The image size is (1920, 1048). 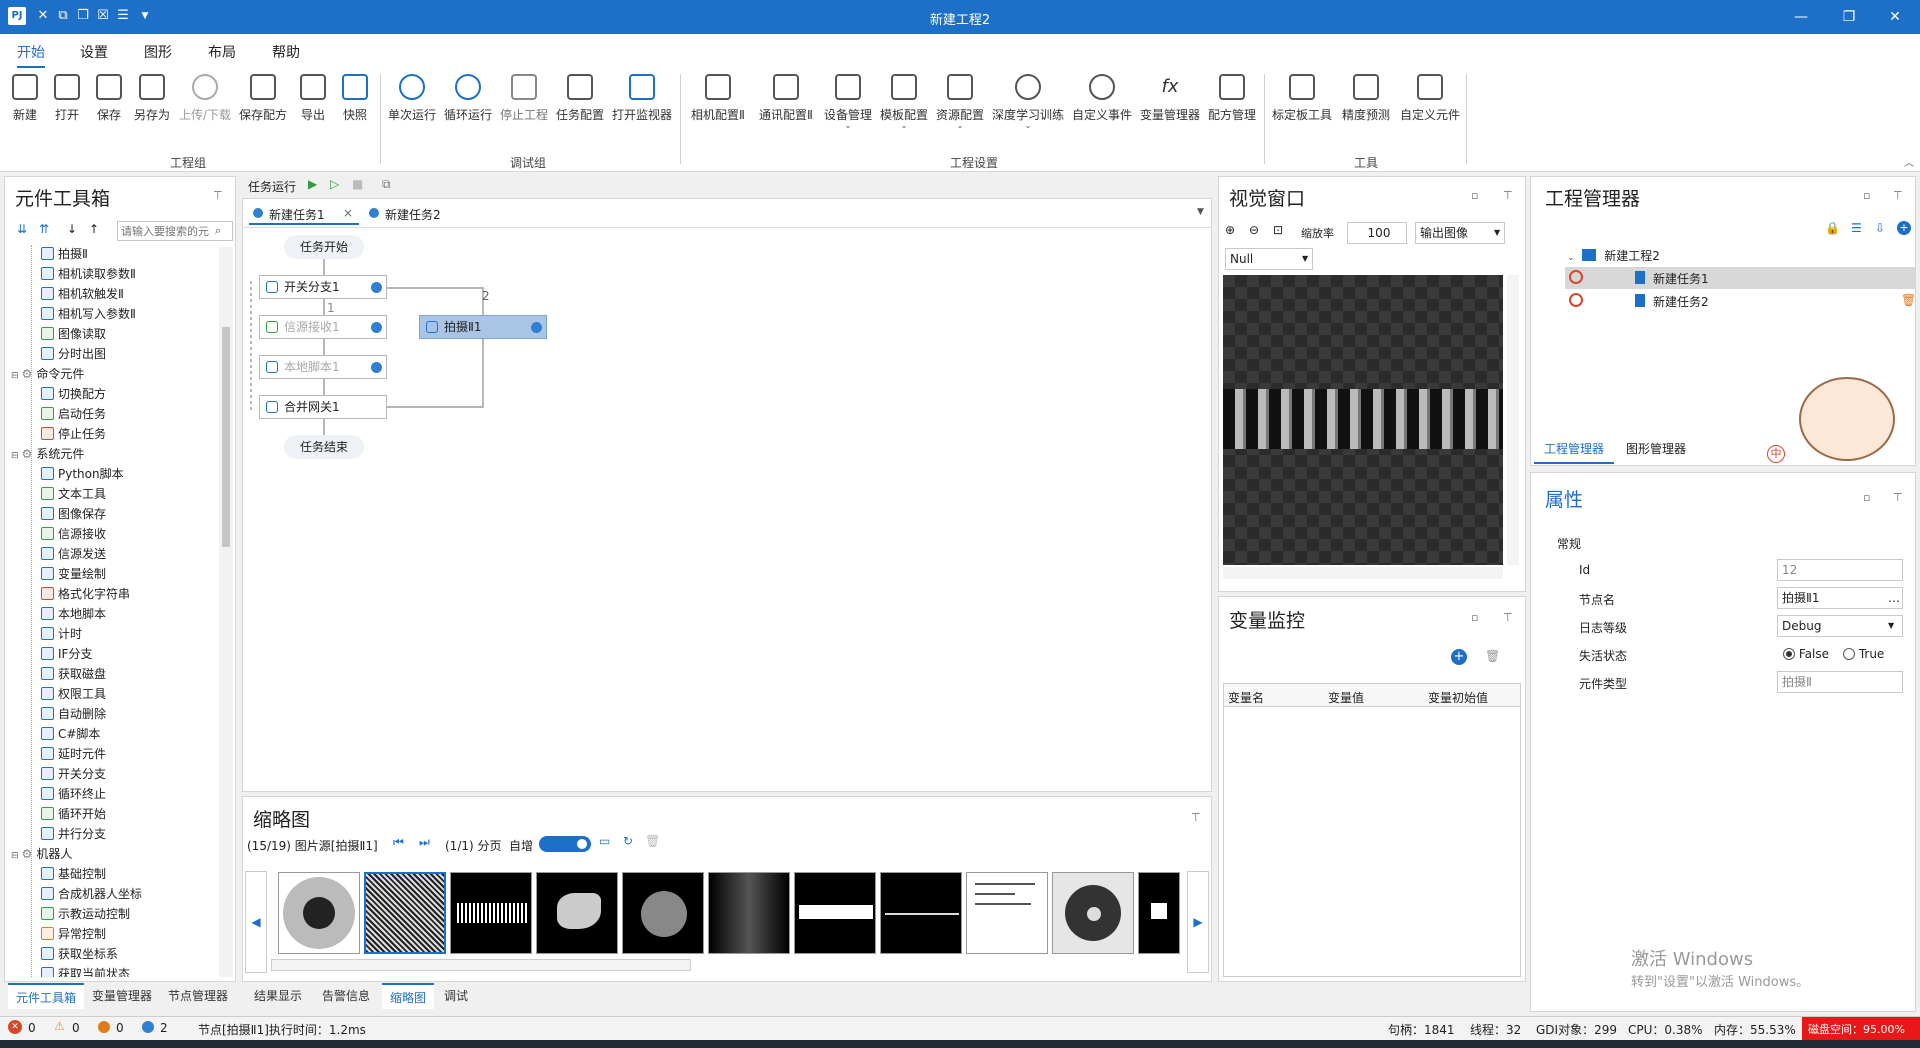 I want to click on last-page-icon: ⏭, so click(x=424, y=842).